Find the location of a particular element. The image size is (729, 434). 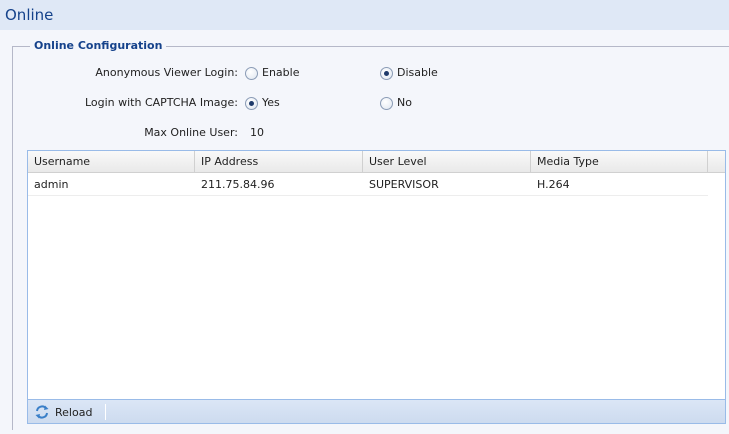

reload-label: Reload is located at coordinates (74, 412).